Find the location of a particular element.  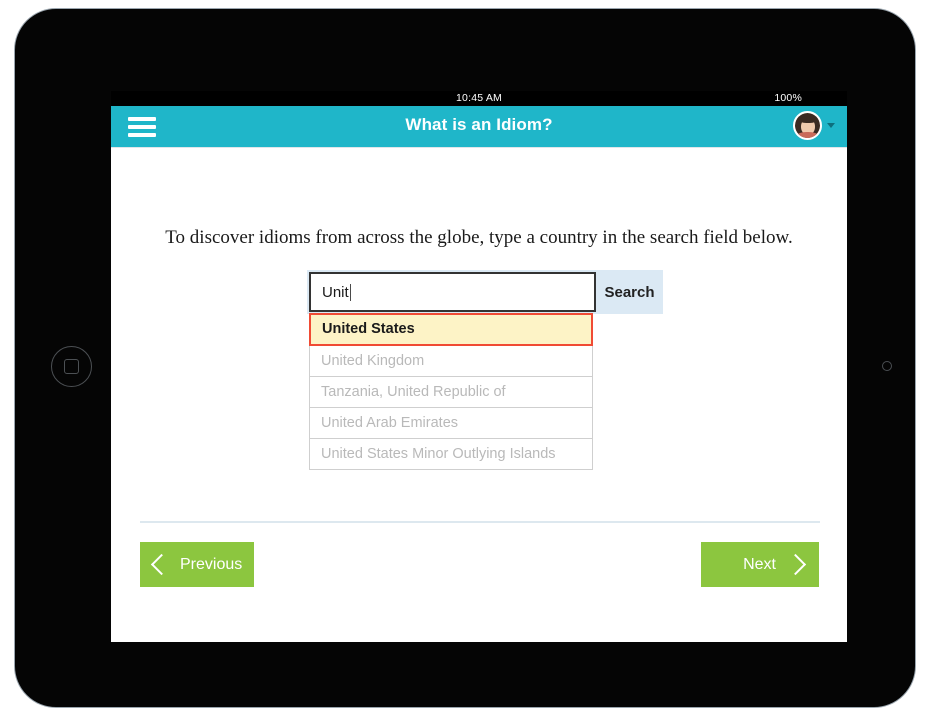

search-input: Unit is located at coordinates (452, 292).